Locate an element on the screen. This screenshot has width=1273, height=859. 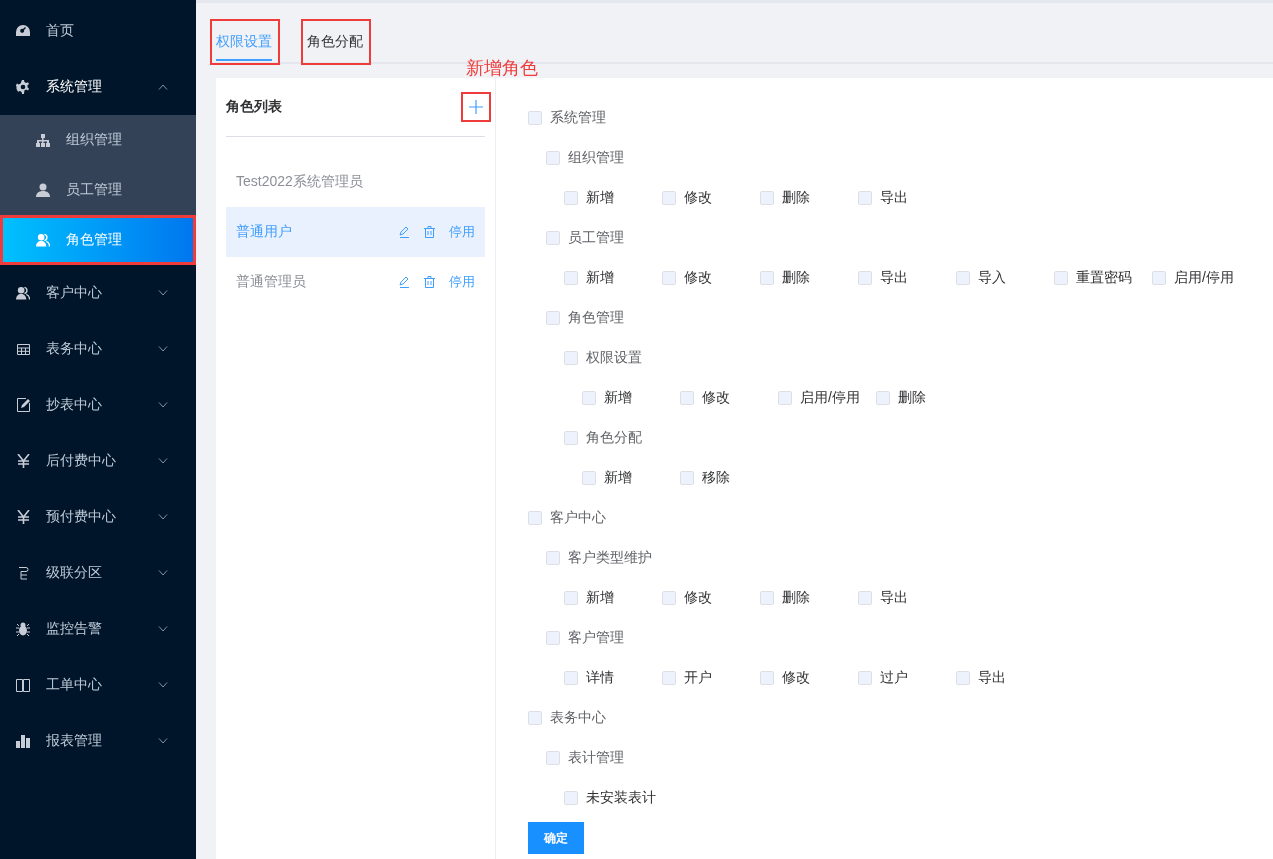
permission-checkbox: 员工管理 is located at coordinates (585, 238).